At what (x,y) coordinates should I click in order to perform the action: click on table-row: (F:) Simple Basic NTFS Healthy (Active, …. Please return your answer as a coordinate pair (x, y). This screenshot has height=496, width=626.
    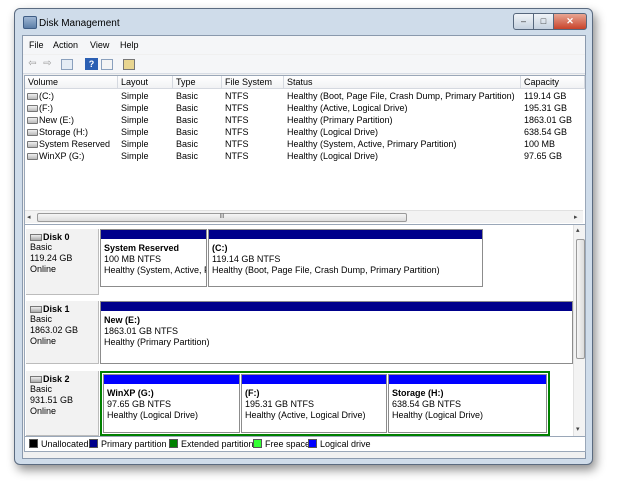
    Looking at the image, I should click on (305, 108).